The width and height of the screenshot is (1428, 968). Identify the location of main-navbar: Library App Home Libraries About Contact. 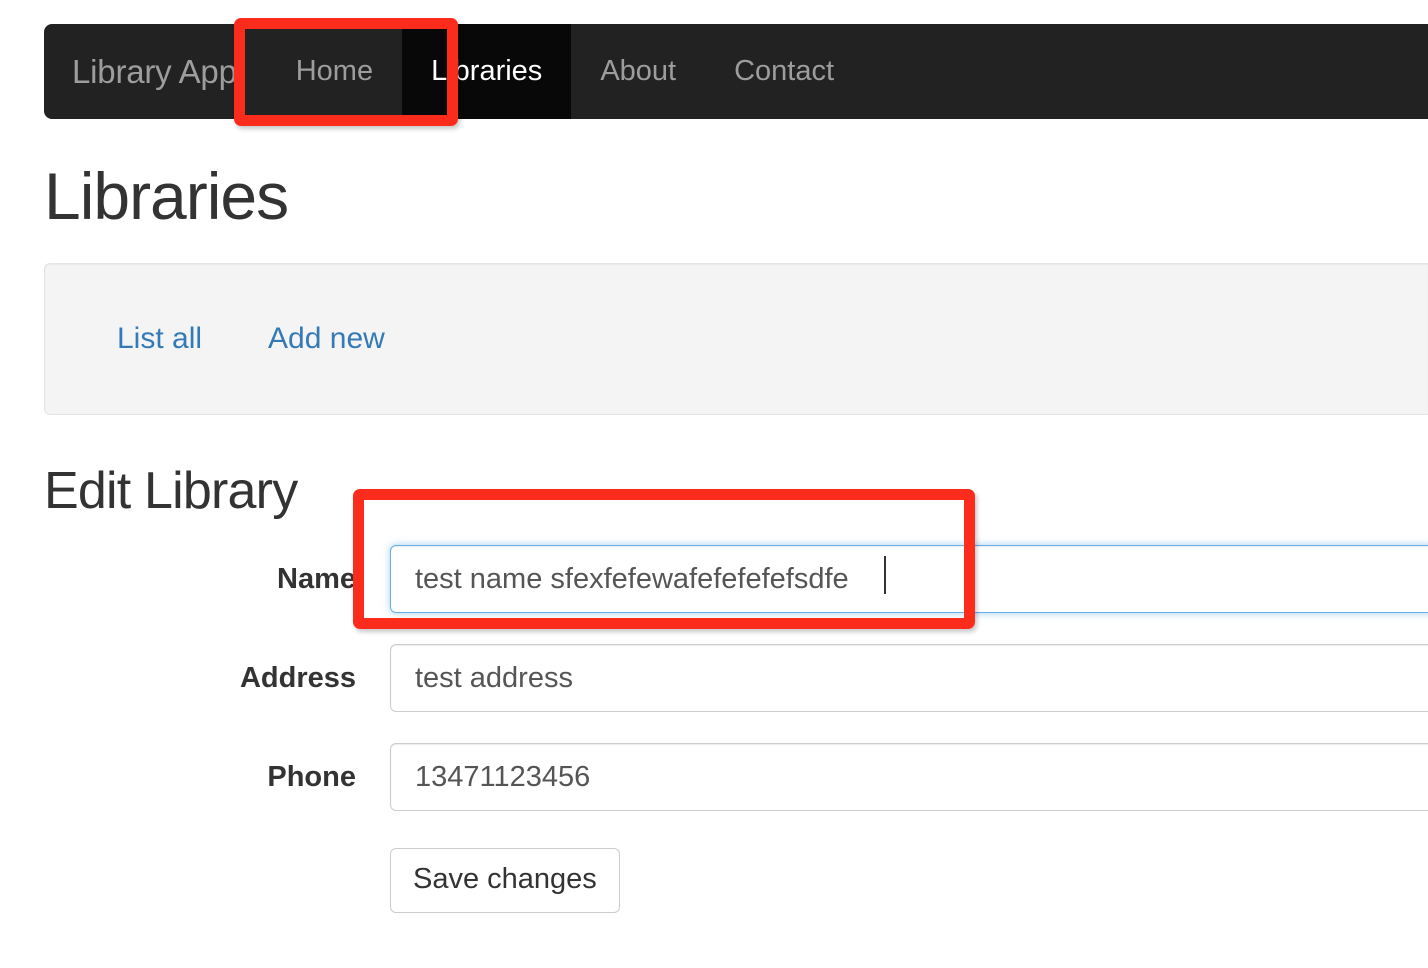
(736, 71).